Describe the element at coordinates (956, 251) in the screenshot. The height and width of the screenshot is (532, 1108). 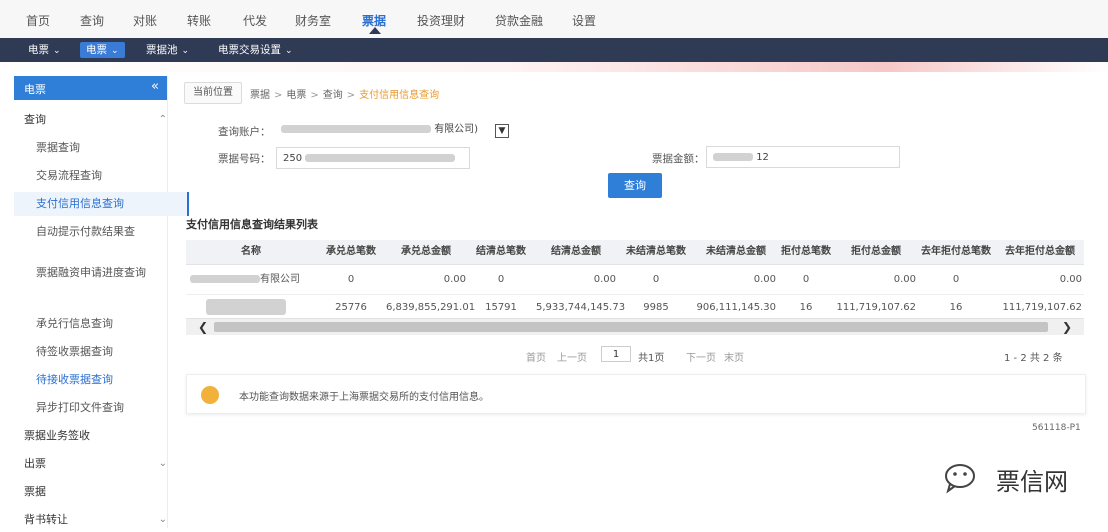
I see `column-header: 去年拒付总笔数` at that location.